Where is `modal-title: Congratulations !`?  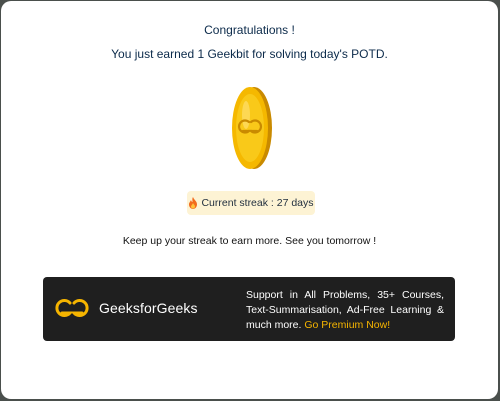
modal-title: Congratulations ! is located at coordinates (249, 30).